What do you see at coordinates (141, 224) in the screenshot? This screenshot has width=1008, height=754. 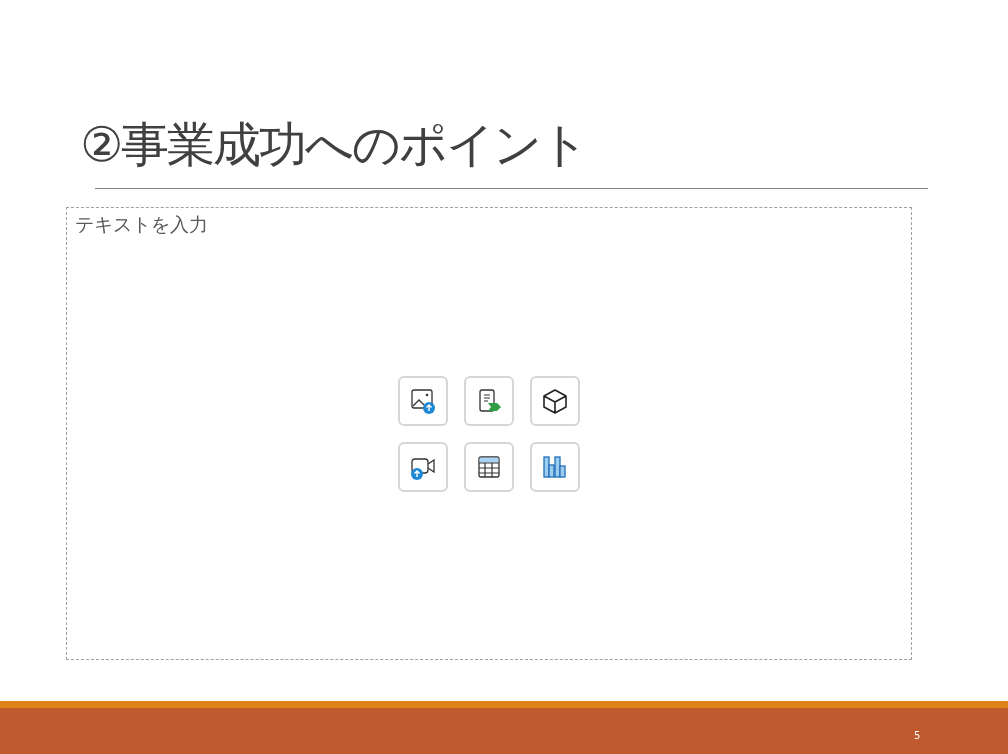 I see `placeholder-text: テキストを入力` at bounding box center [141, 224].